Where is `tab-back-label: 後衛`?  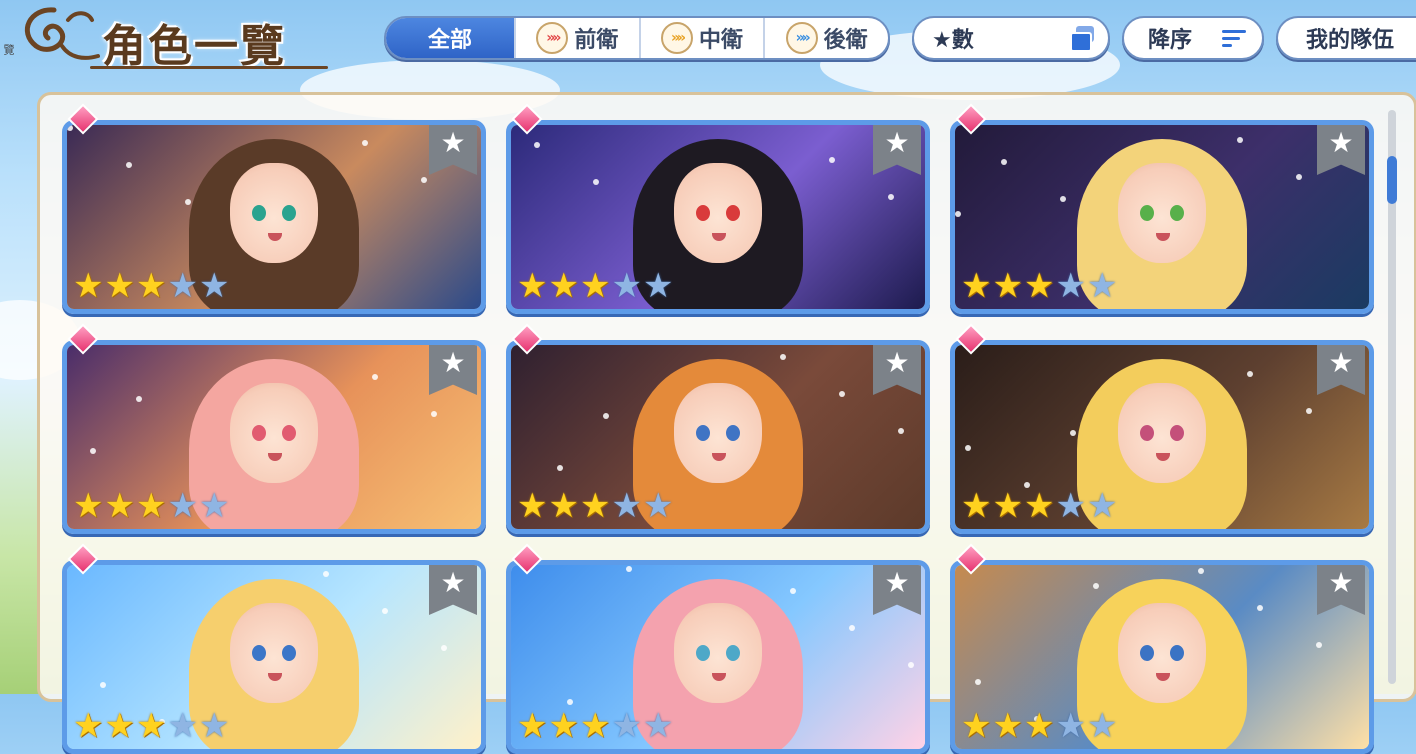 tab-back-label: 後衛 is located at coordinates (845, 40).